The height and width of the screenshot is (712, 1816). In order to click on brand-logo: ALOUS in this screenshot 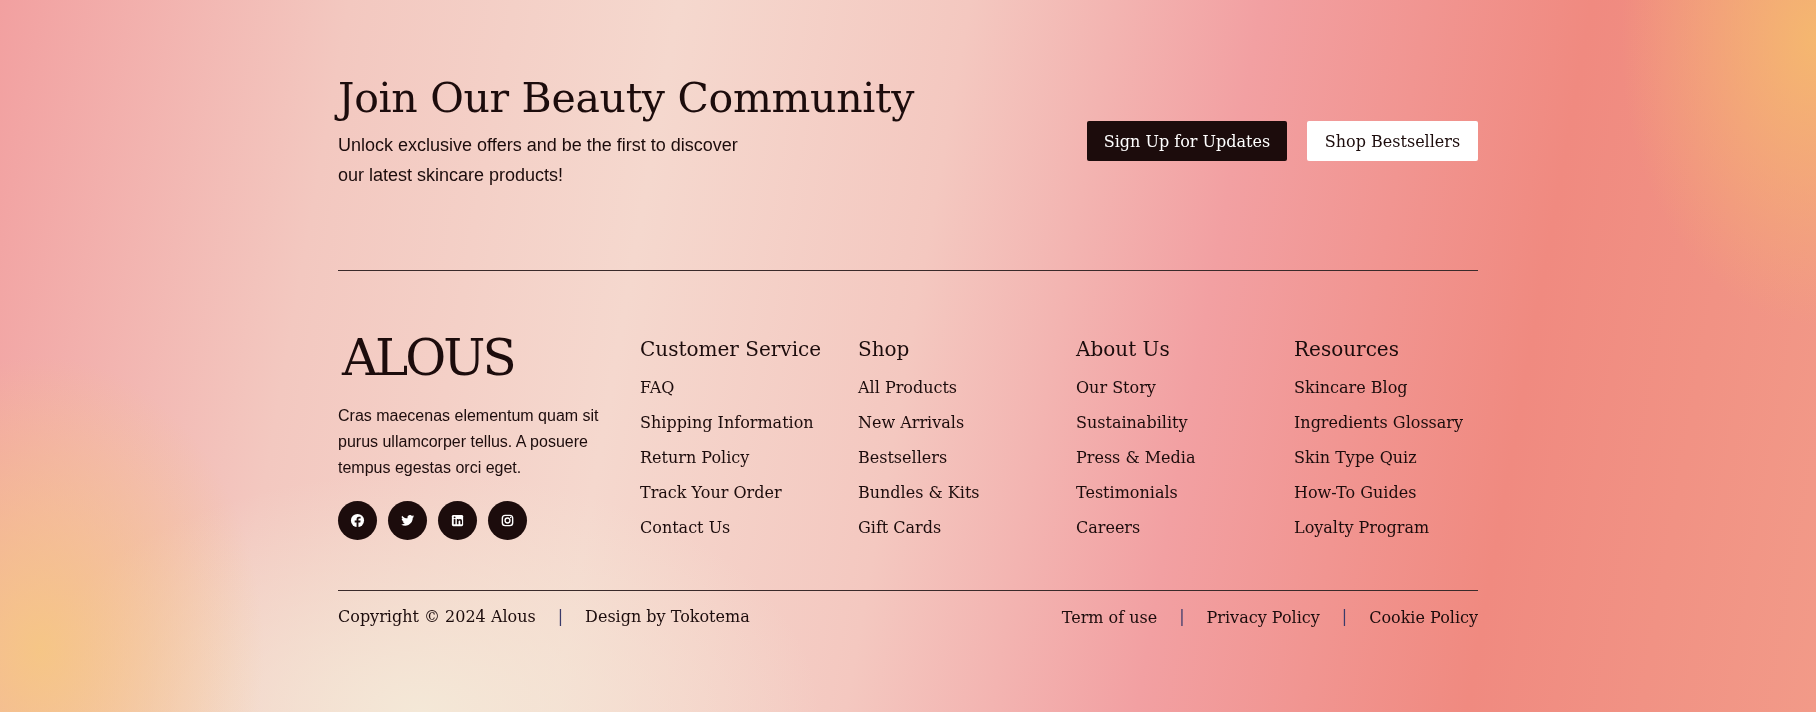, I will do `click(428, 358)`.